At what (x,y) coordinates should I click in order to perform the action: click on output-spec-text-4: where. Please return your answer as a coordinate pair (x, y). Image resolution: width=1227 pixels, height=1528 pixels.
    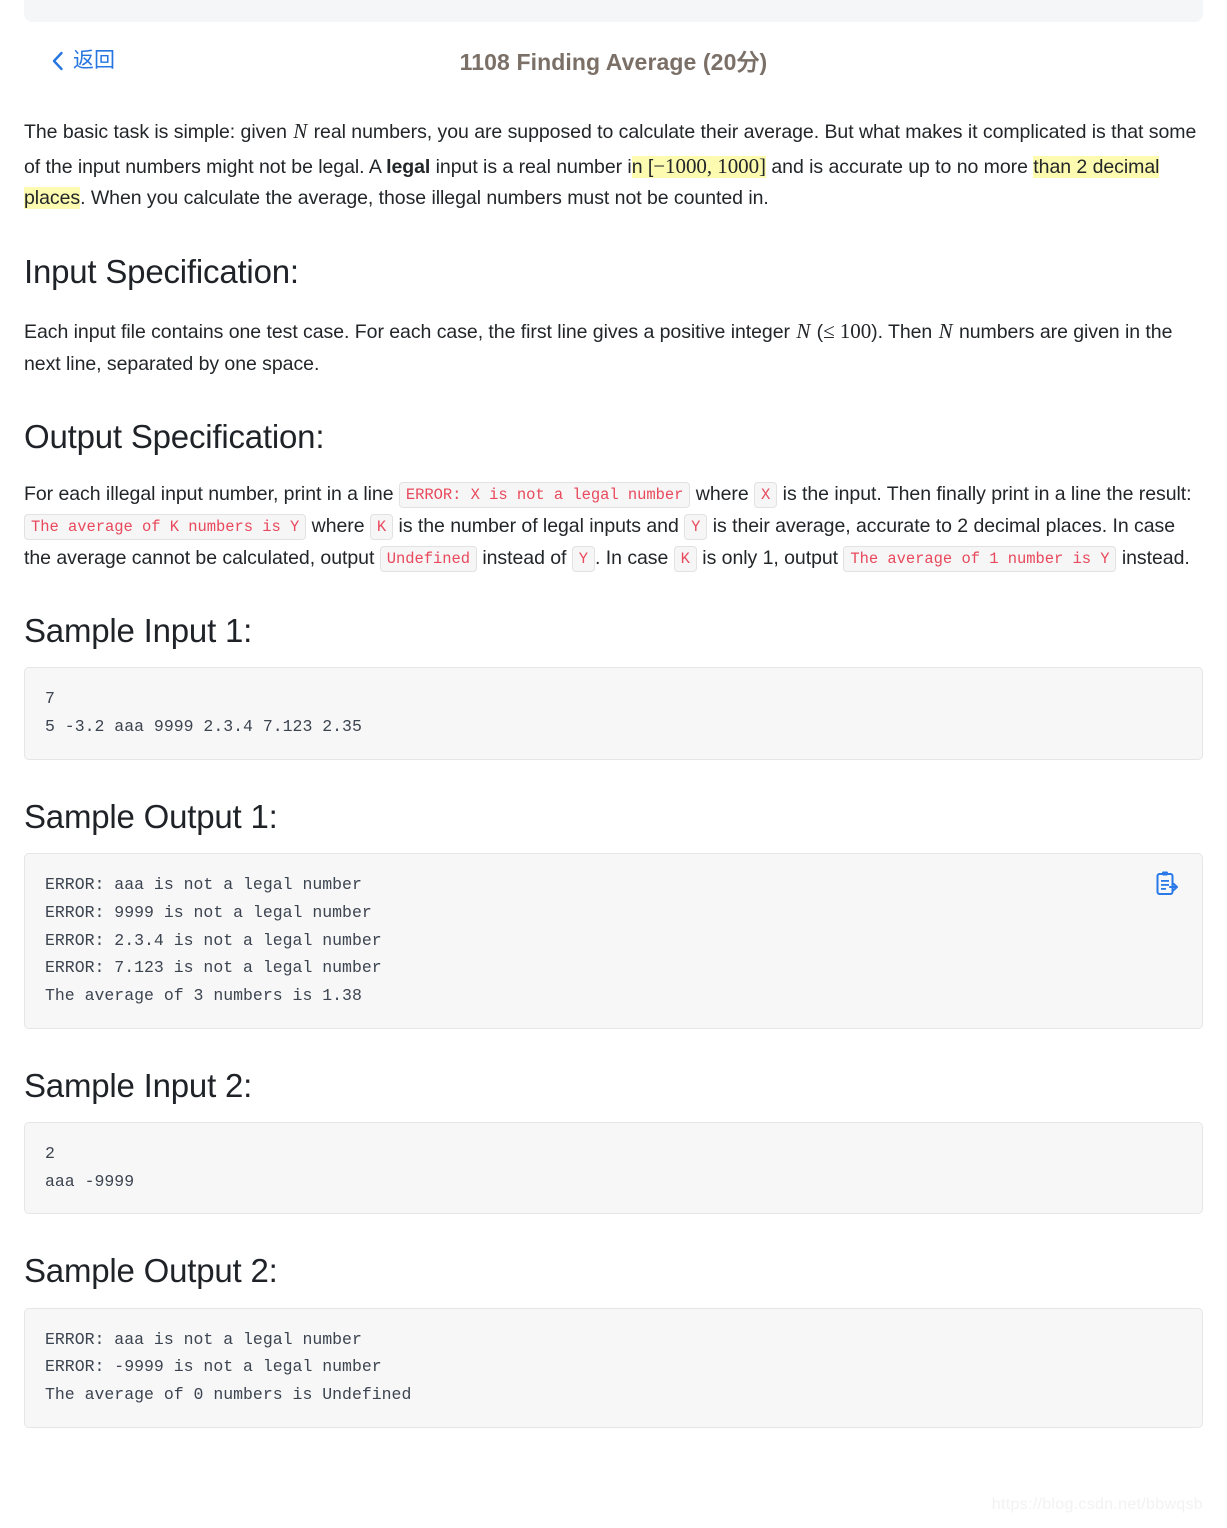
    Looking at the image, I should click on (338, 525).